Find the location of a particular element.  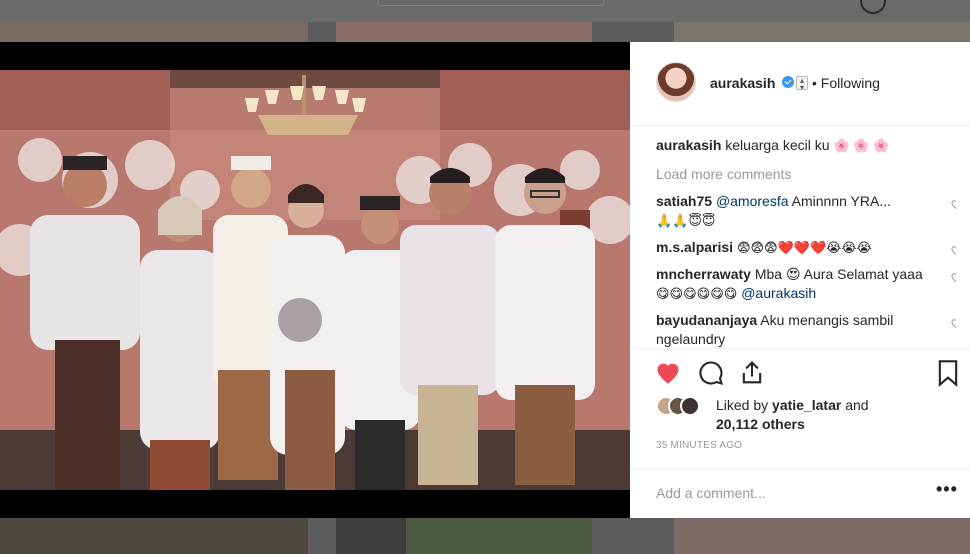

comment-username: mncherrawaty is located at coordinates (703, 274).